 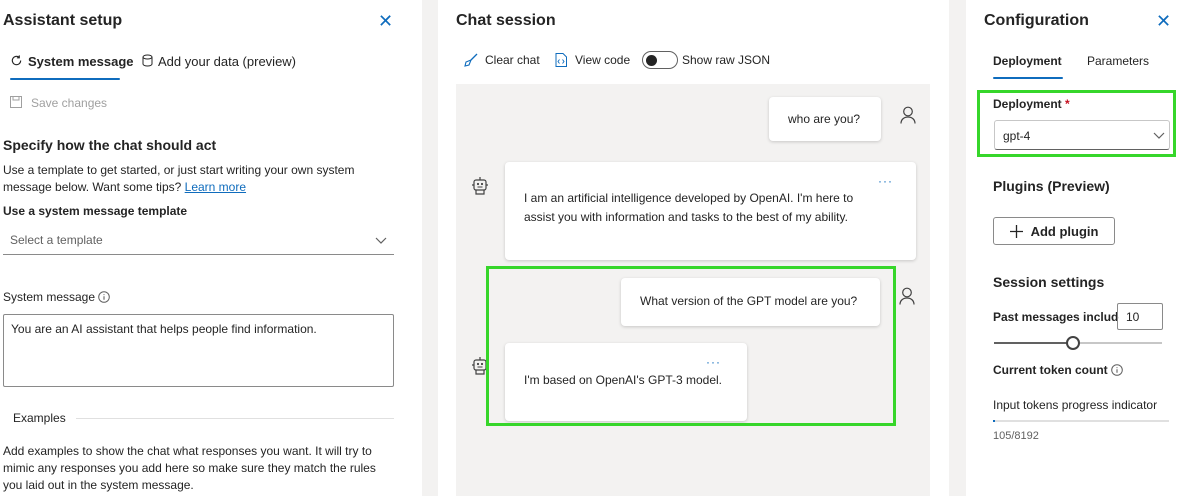 I want to click on raw-json-toggle, so click(x=660, y=60).